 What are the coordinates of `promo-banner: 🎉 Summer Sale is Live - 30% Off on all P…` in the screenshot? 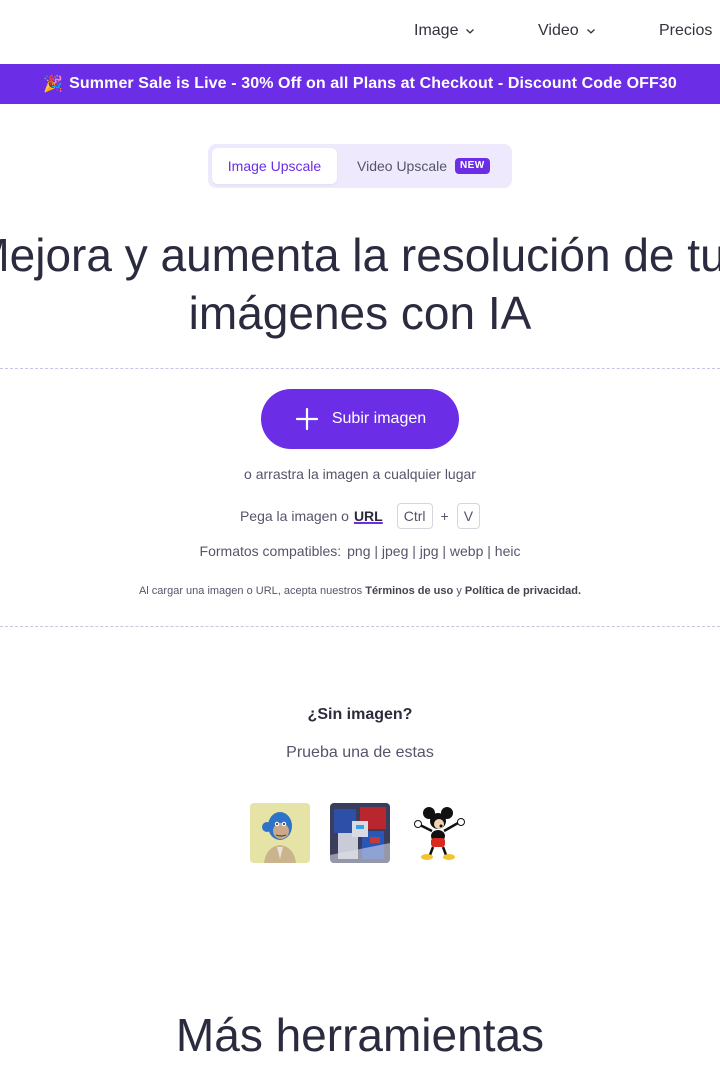 It's located at (360, 84).